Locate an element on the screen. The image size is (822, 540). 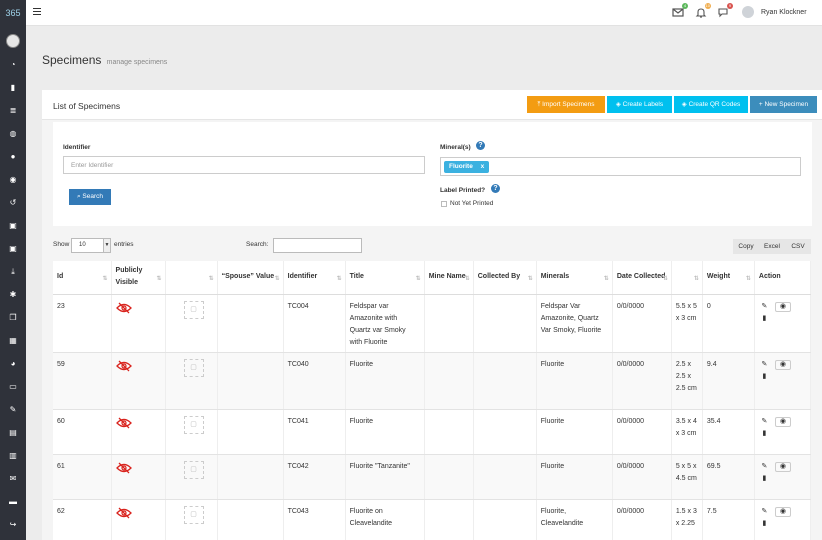
csv-button: CSV is located at coordinates (798, 246).